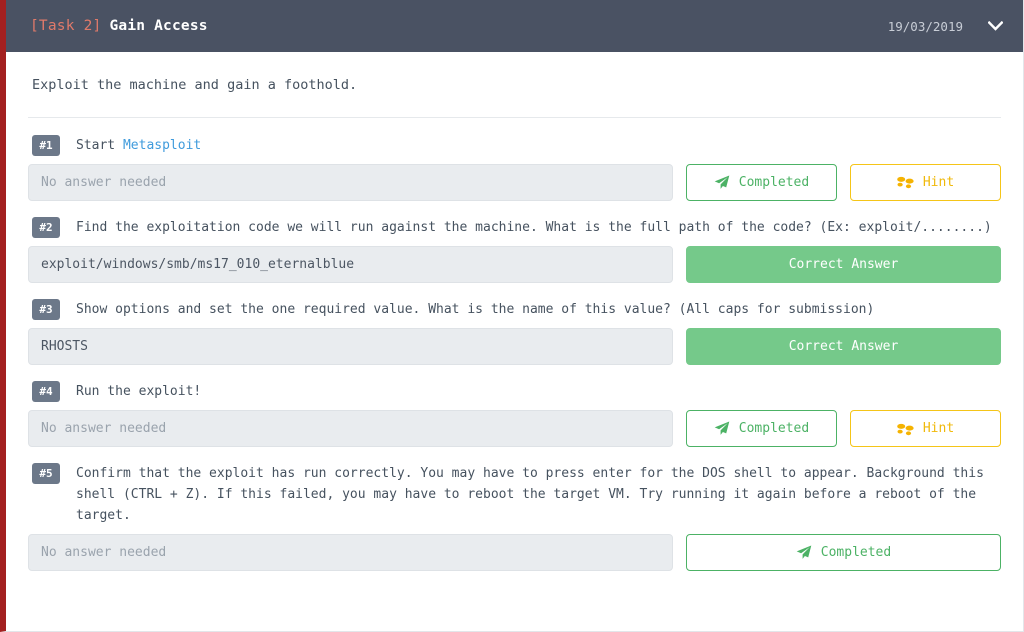 Image resolution: width=1024 pixels, height=632 pixels. What do you see at coordinates (350, 264) in the screenshot?
I see `answer-input: exploit/windows/smb/ms17_010_eternalblue` at bounding box center [350, 264].